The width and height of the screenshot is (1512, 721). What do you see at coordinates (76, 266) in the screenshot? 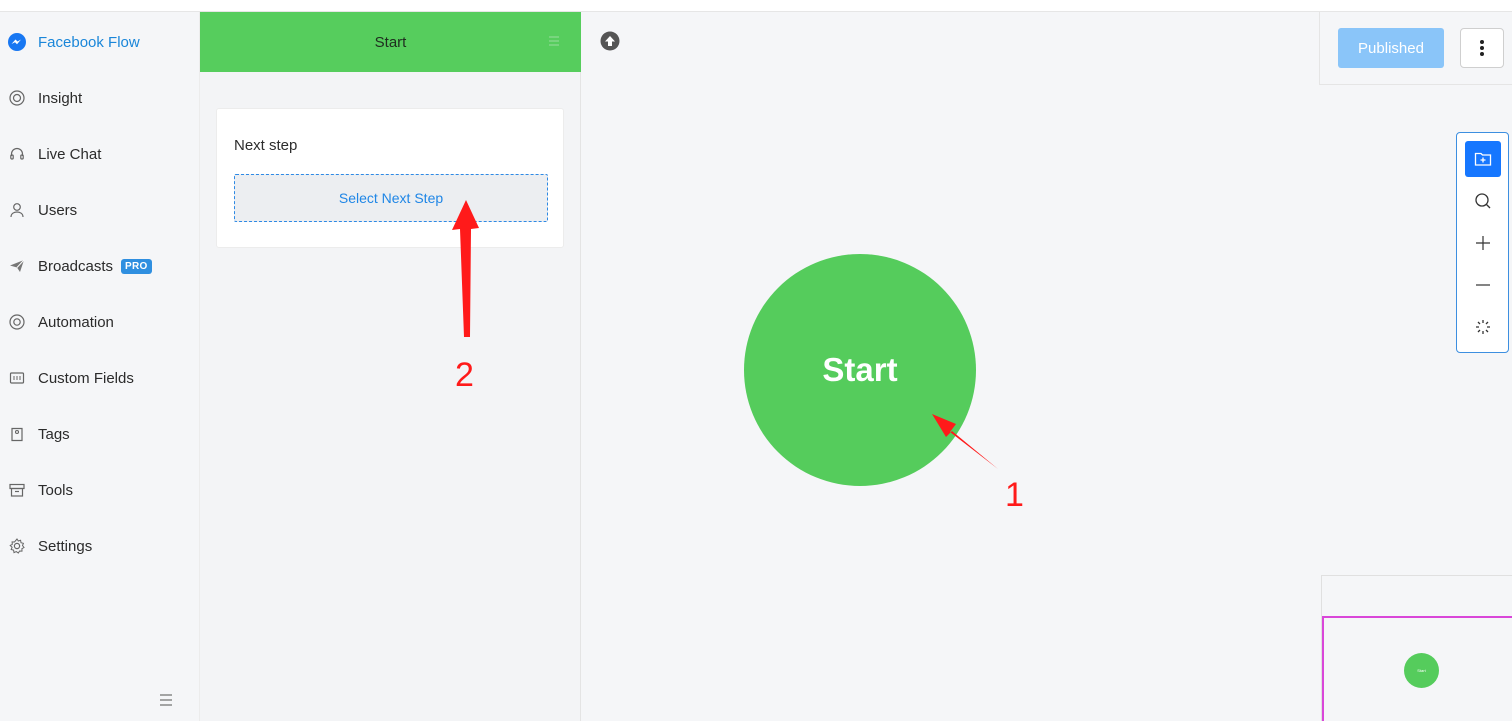
I see `sidebar-item-label: Broadcasts` at bounding box center [76, 266].